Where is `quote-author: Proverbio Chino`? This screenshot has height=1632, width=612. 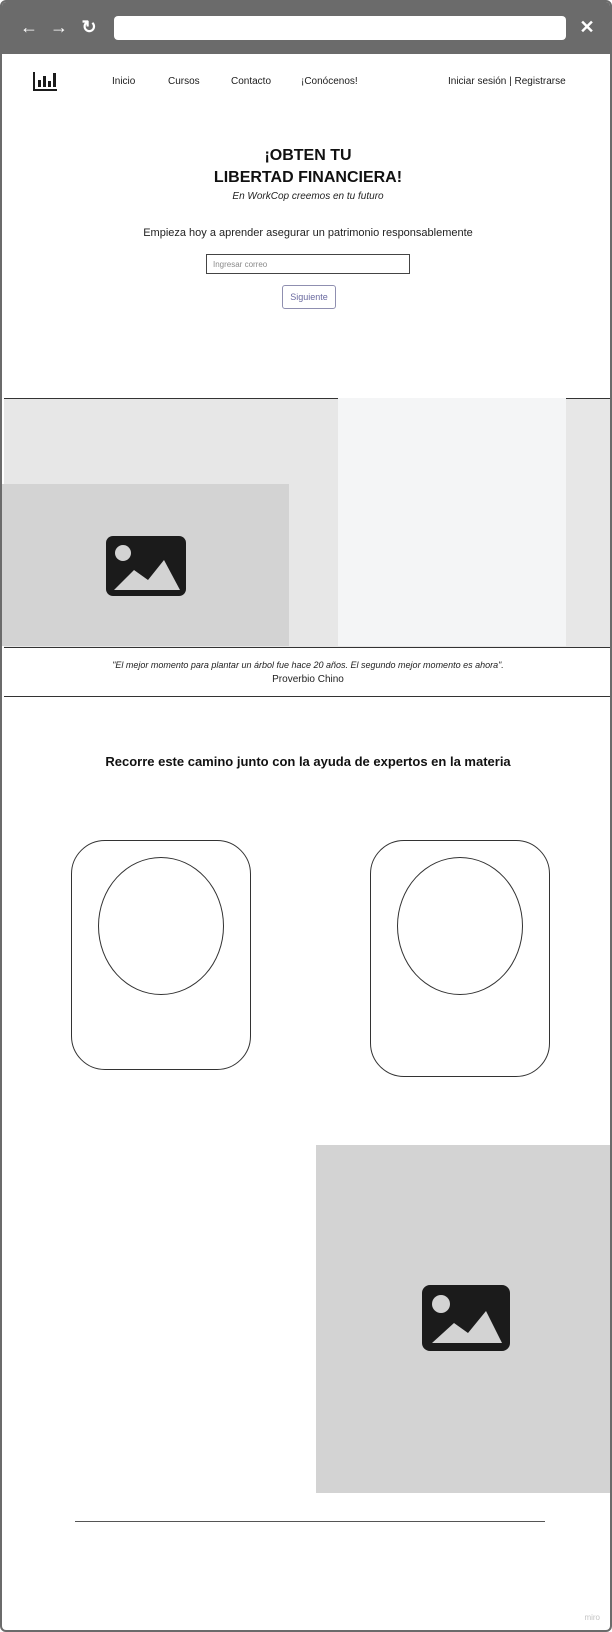 quote-author: Proverbio Chino is located at coordinates (308, 679).